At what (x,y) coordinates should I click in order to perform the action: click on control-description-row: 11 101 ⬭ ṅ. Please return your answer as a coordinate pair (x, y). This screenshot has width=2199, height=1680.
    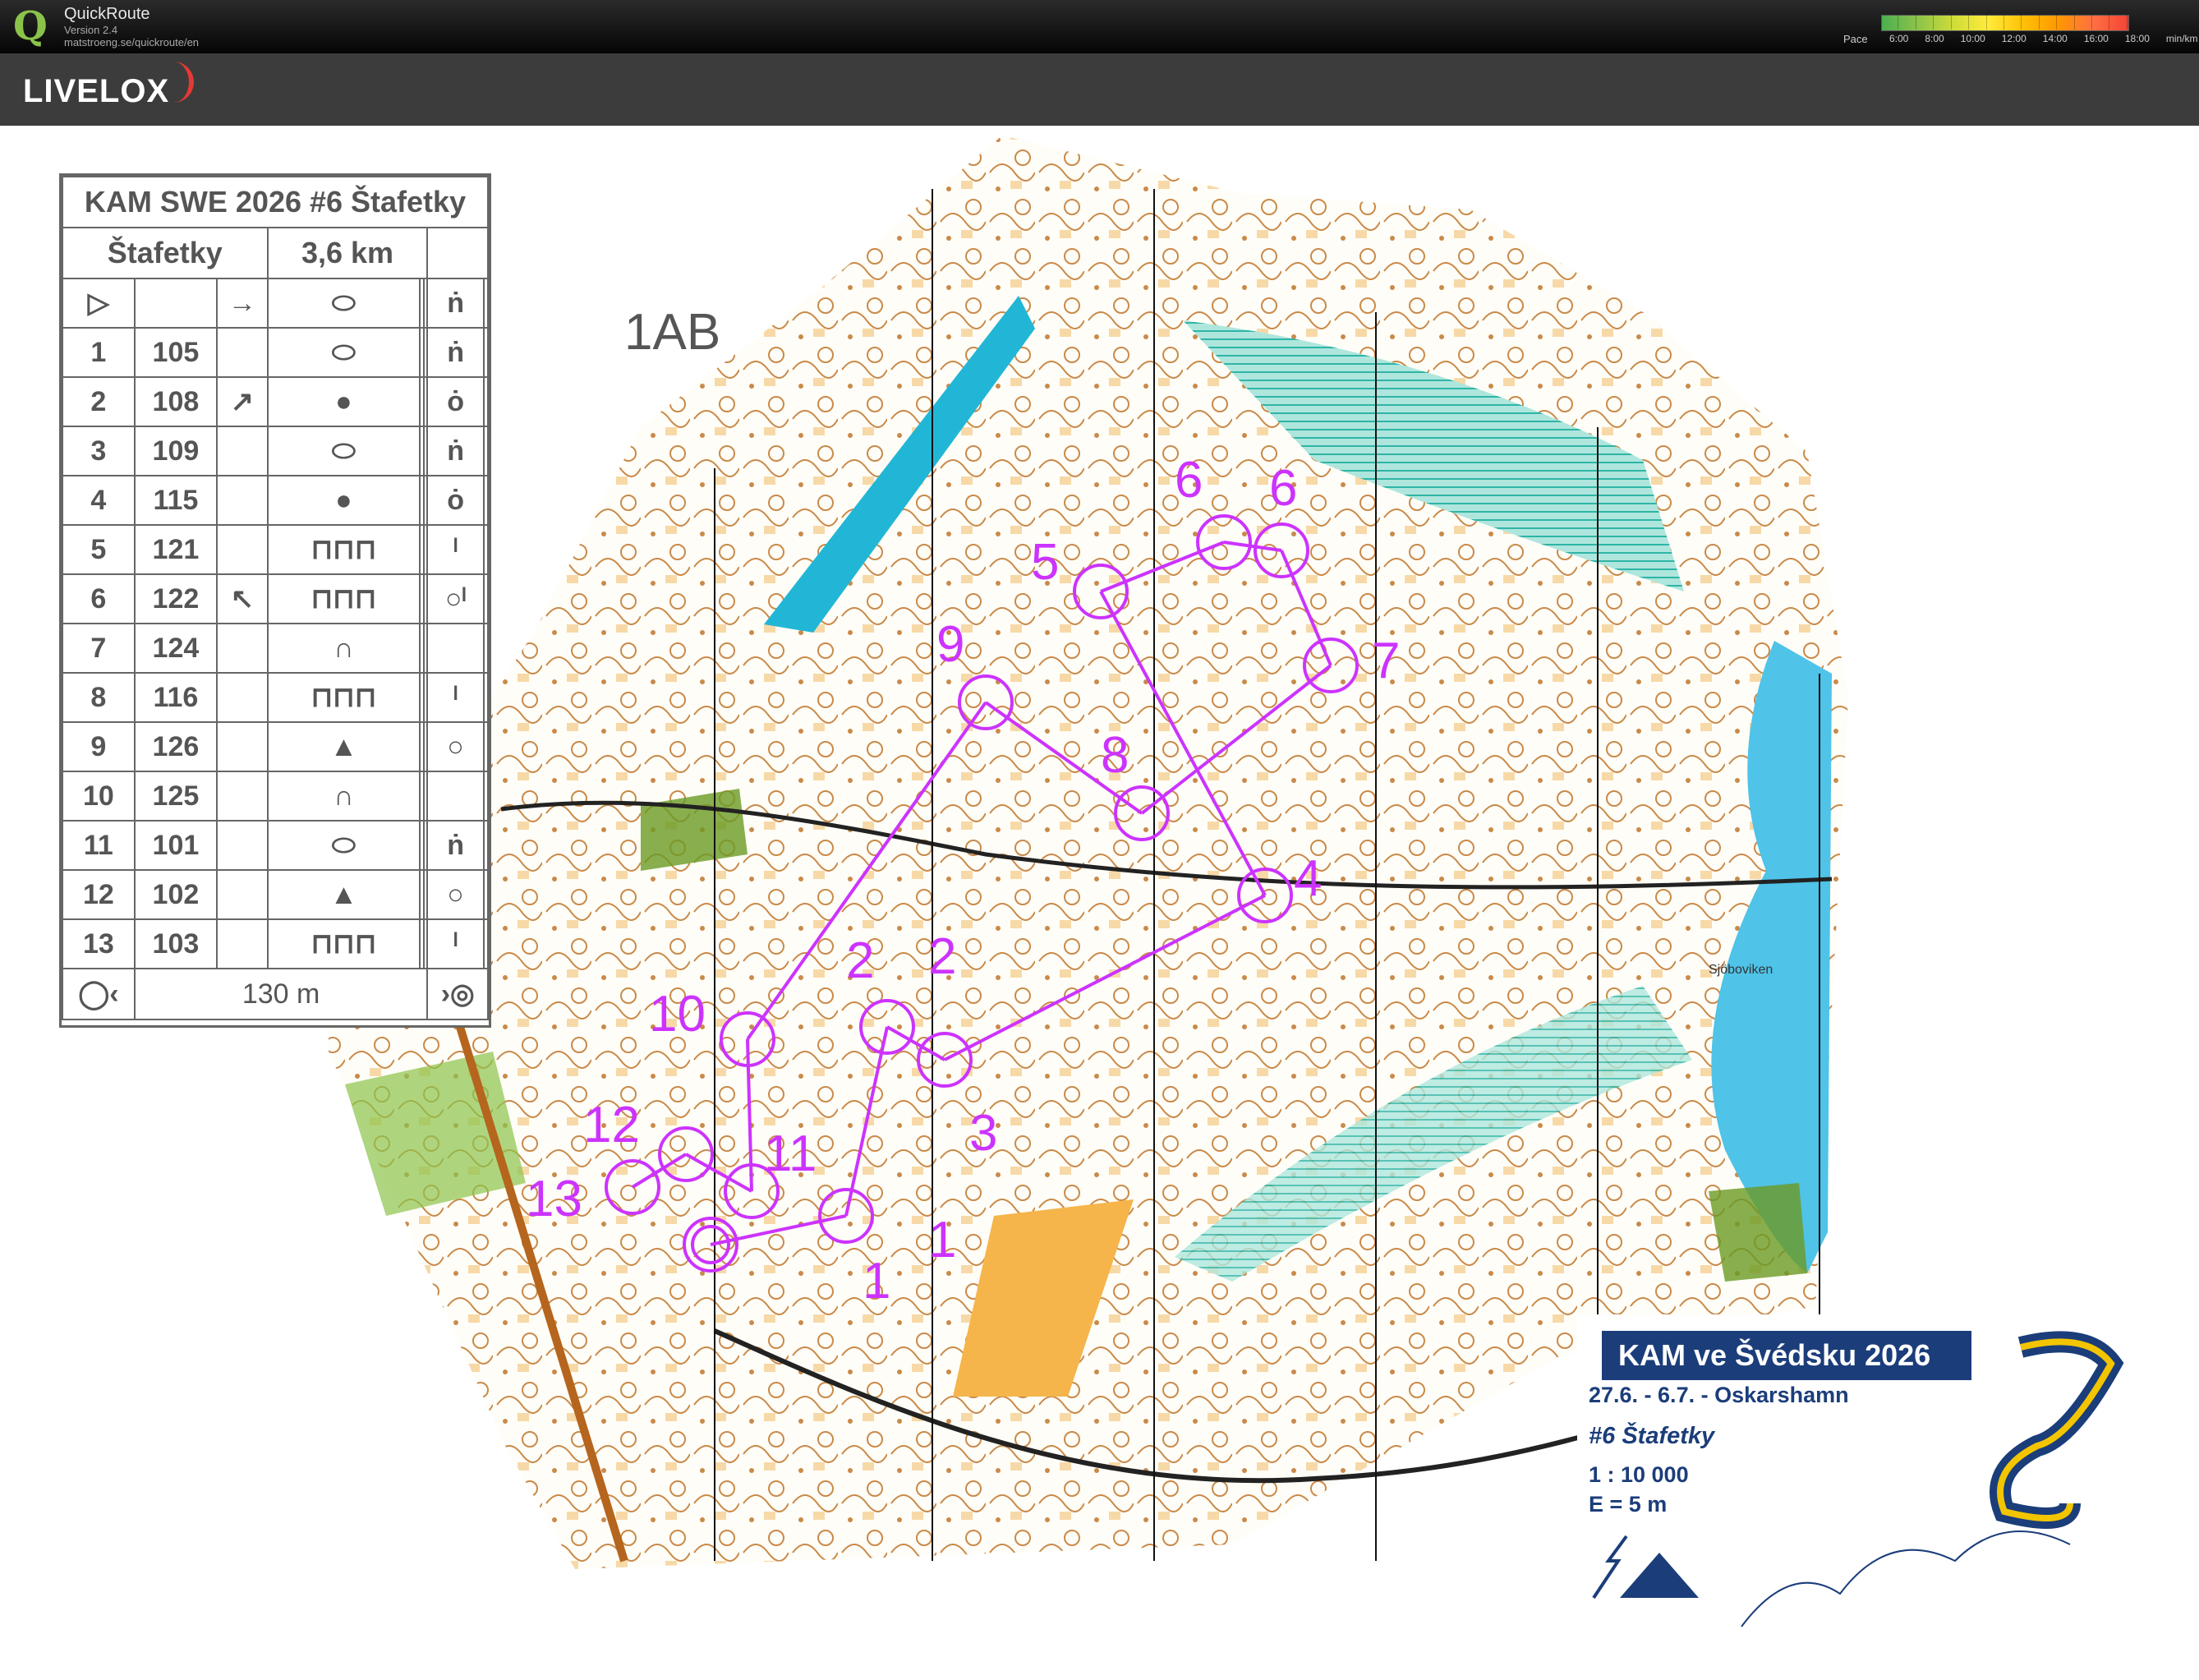
    Looking at the image, I should click on (276, 845).